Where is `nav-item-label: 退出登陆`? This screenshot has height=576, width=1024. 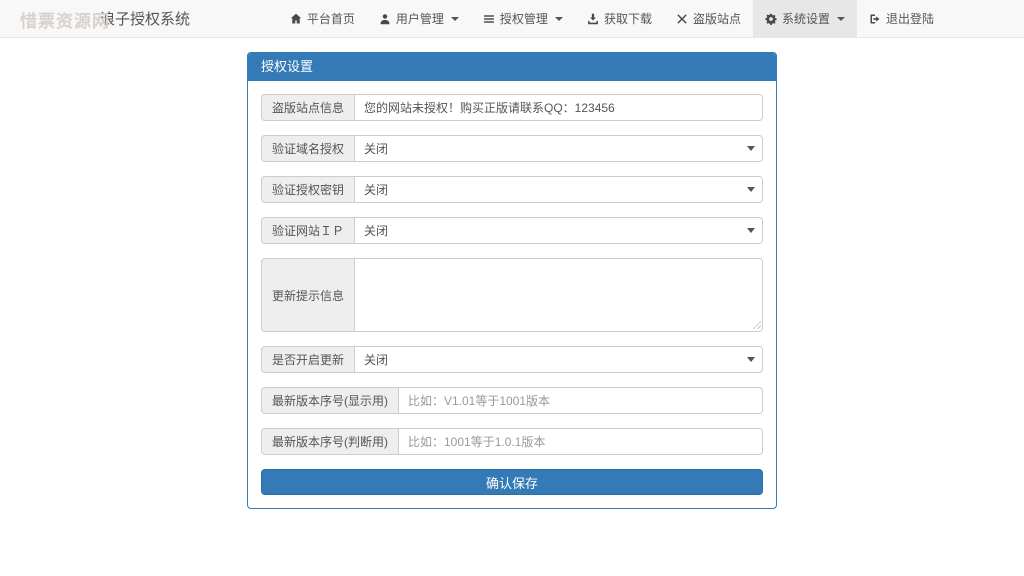
nav-item-label: 退出登陆 is located at coordinates (909, 19).